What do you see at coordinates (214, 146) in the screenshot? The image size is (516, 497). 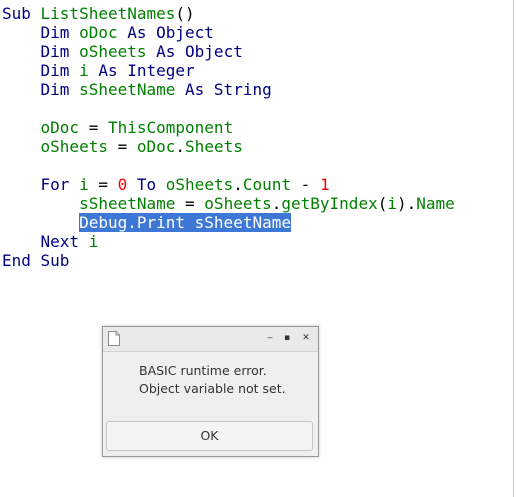 I see `code-token: Sheets` at bounding box center [214, 146].